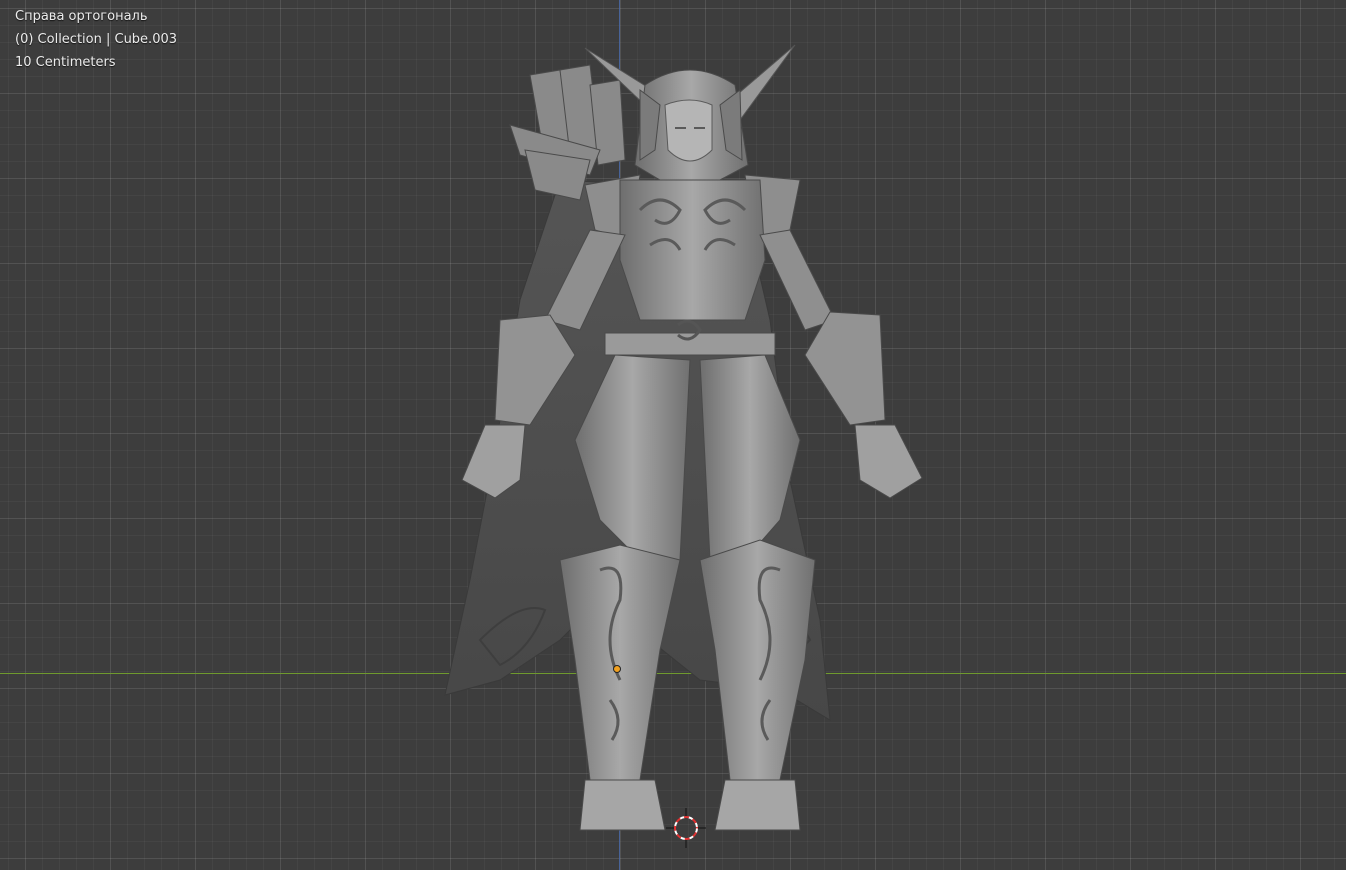 The height and width of the screenshot is (870, 1346). Describe the element at coordinates (845, 368) in the screenshot. I see `right-bracer` at that location.